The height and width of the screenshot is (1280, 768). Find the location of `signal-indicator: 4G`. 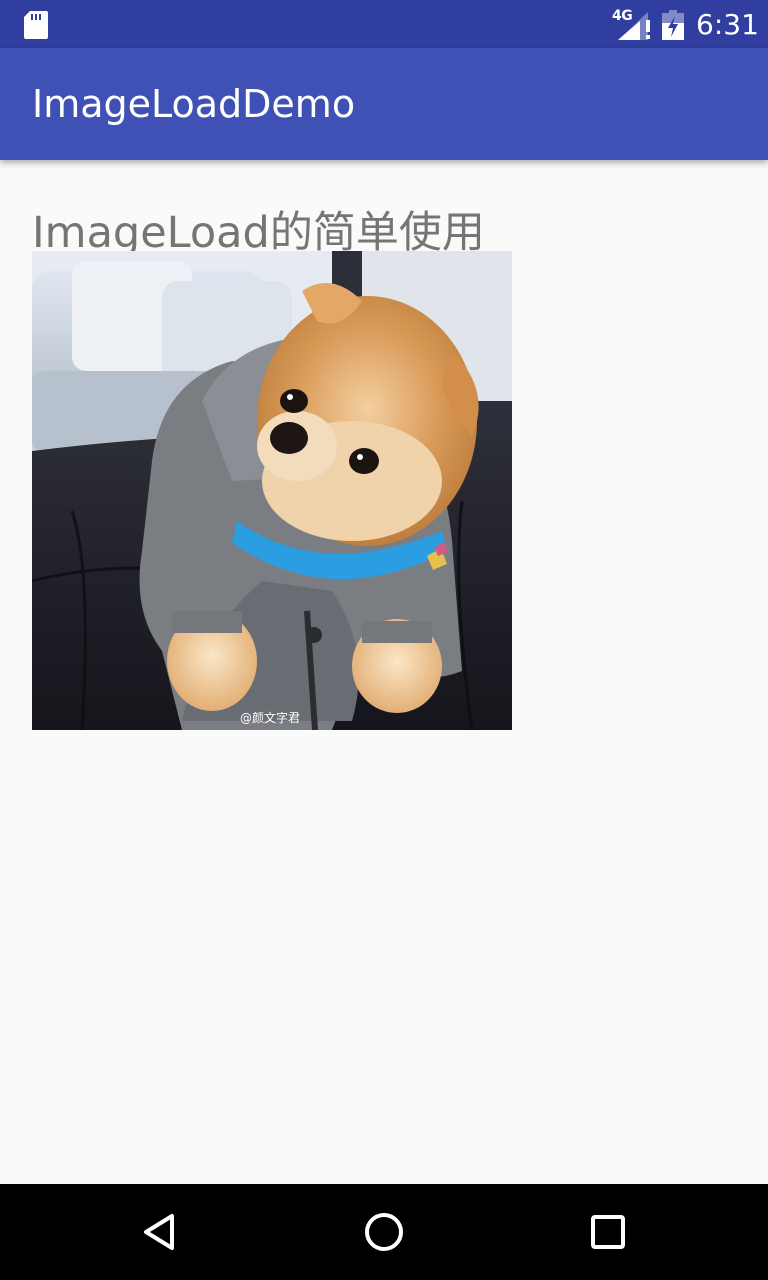

signal-indicator: 4G is located at coordinates (632, 24).